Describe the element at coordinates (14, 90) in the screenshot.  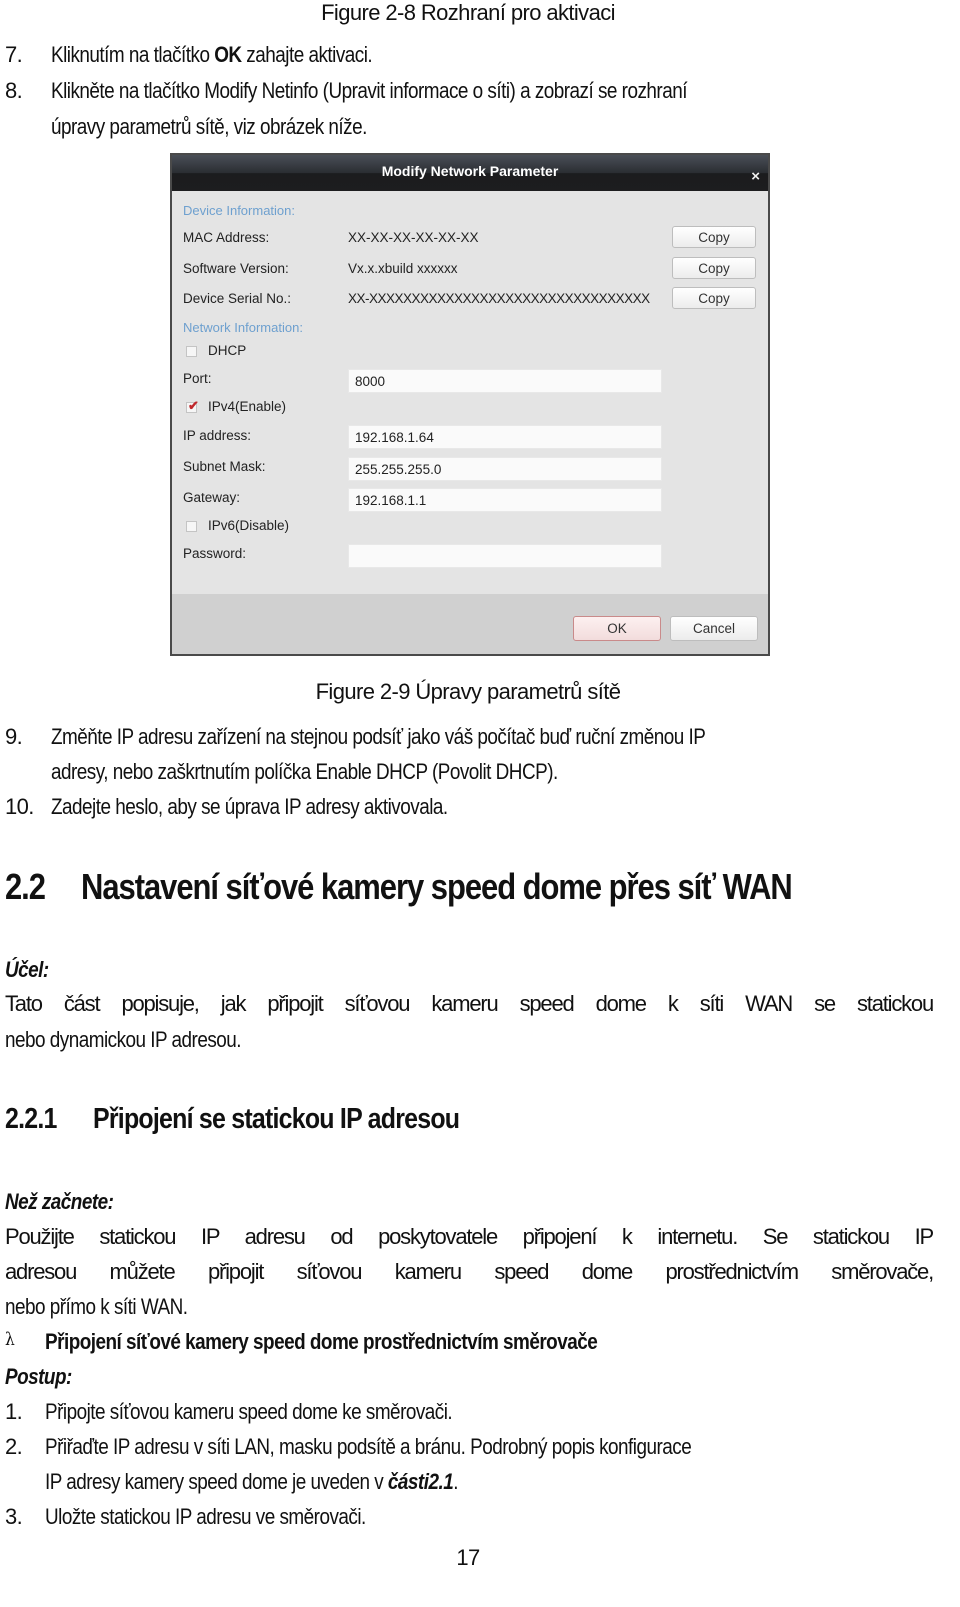
I see `step-number: 8.` at that location.